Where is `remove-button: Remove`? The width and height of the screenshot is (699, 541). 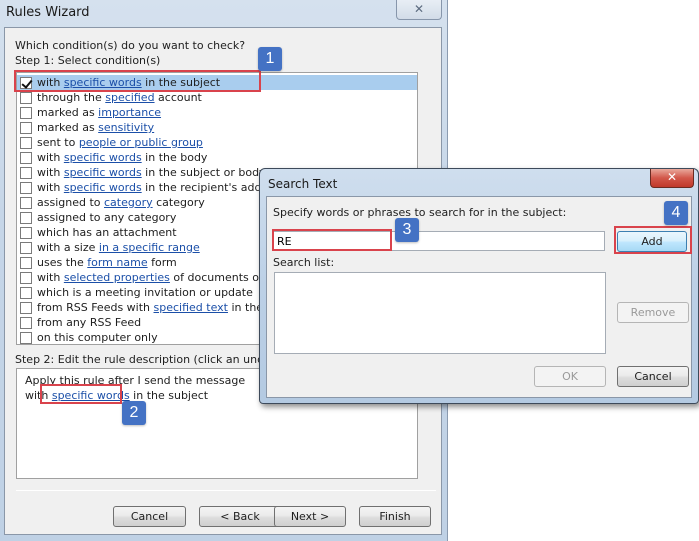 remove-button: Remove is located at coordinates (653, 312).